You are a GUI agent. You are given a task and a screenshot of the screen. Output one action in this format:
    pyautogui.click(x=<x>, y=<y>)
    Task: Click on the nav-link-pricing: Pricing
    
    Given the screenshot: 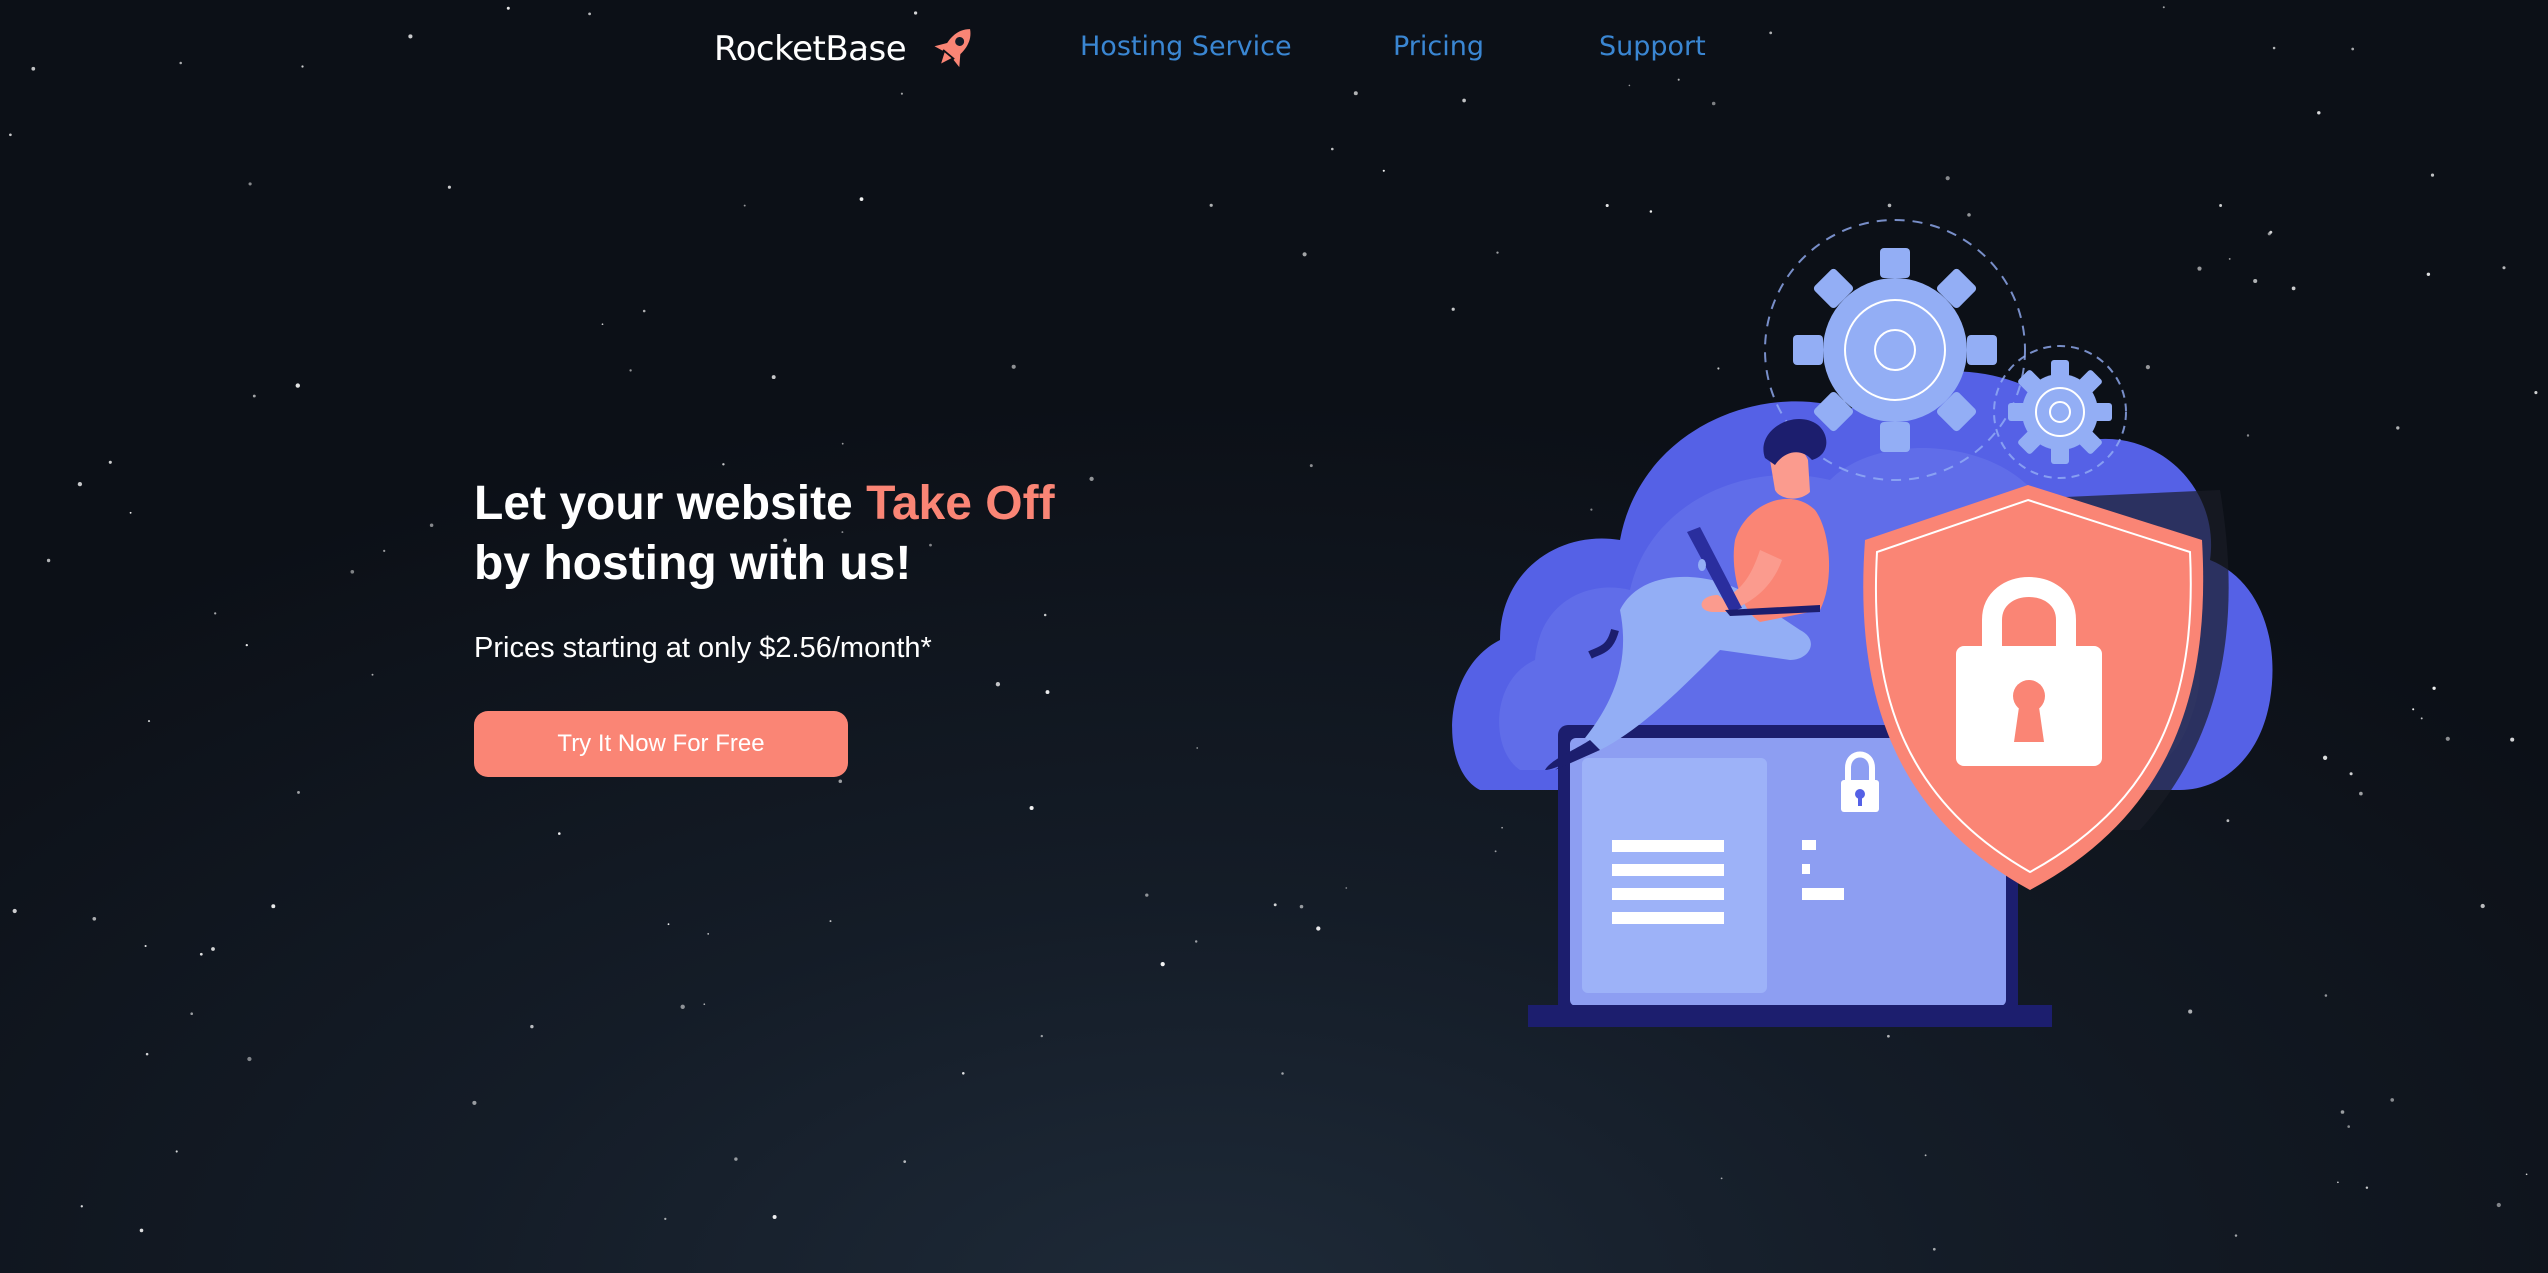 What is the action you would take?
    pyautogui.click(x=1438, y=46)
    